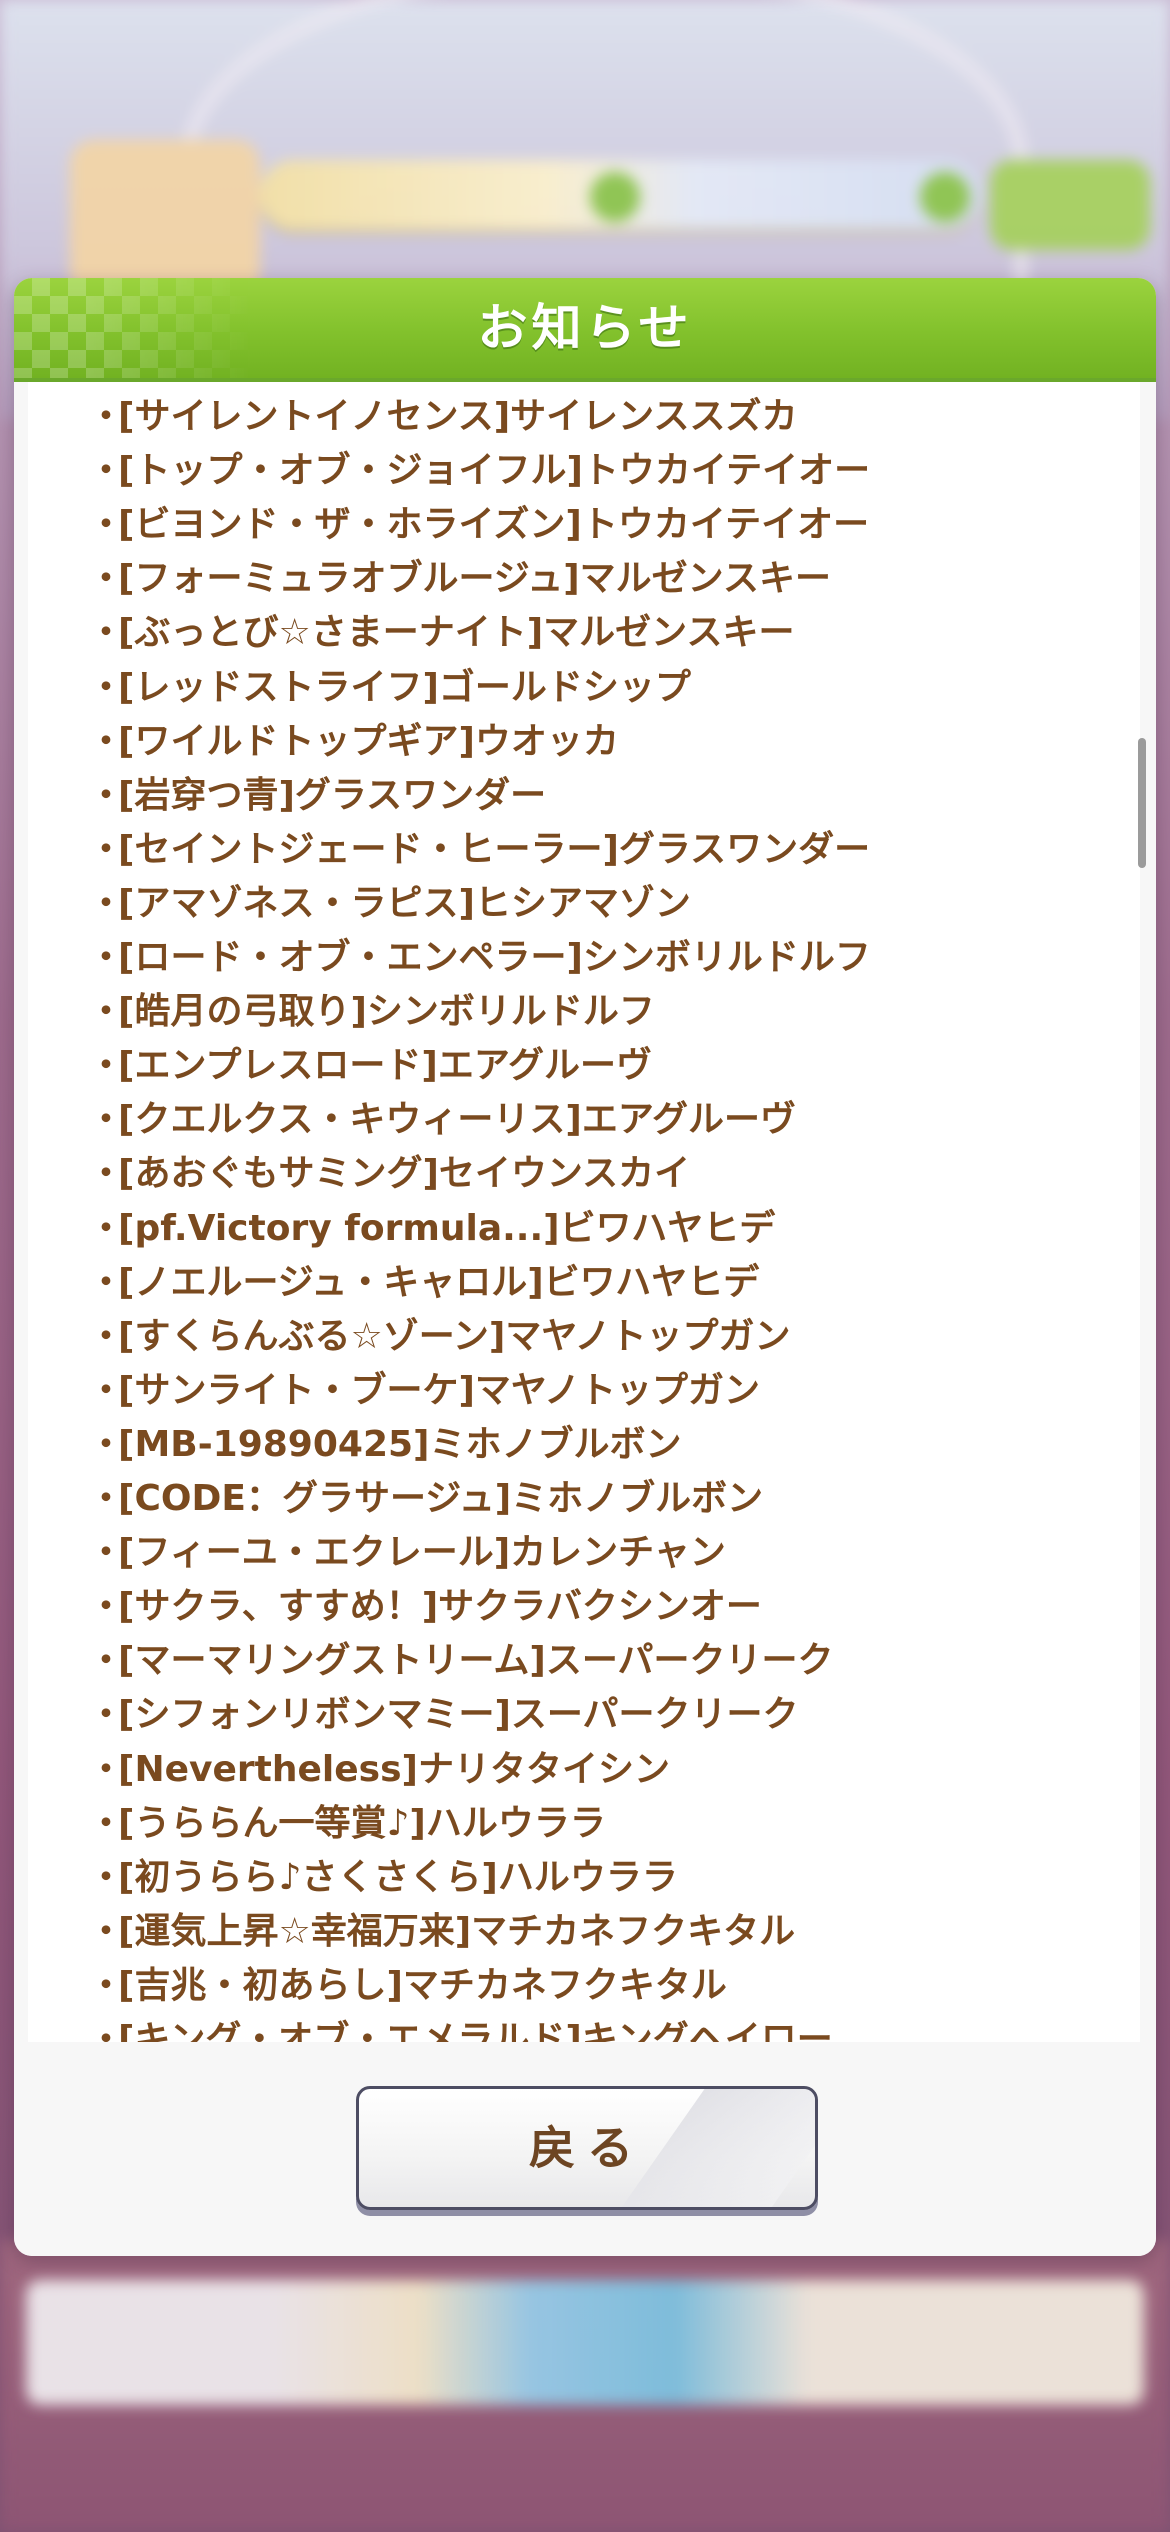 Image resolution: width=1170 pixels, height=2532 pixels. I want to click on list-item-text: [うららん一等賞♪]ハルウララ, so click(362, 1823).